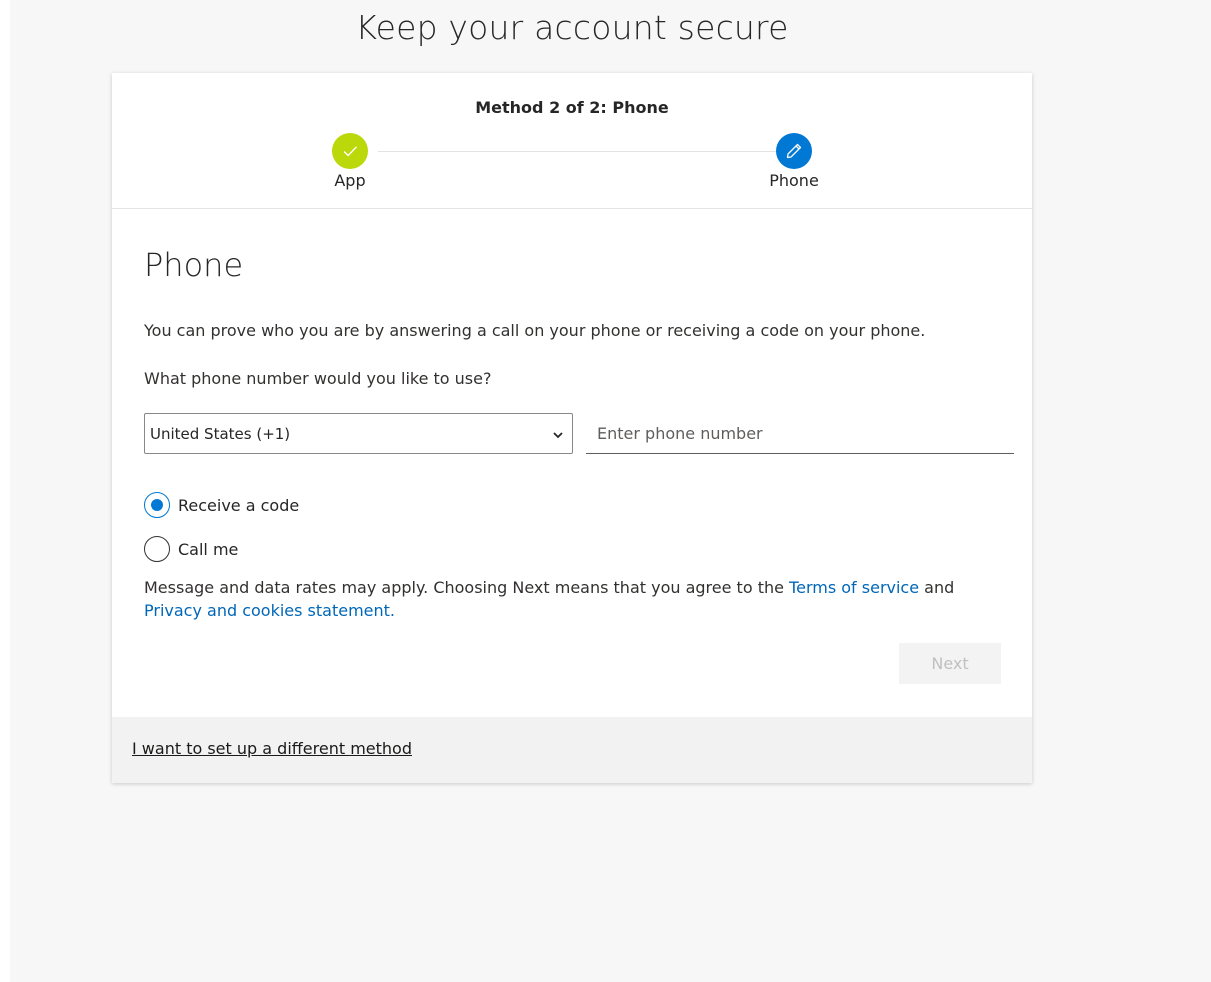 This screenshot has width=1211, height=982. Describe the element at coordinates (220, 433) in the screenshot. I see `country-code-value: United States (+1)` at that location.